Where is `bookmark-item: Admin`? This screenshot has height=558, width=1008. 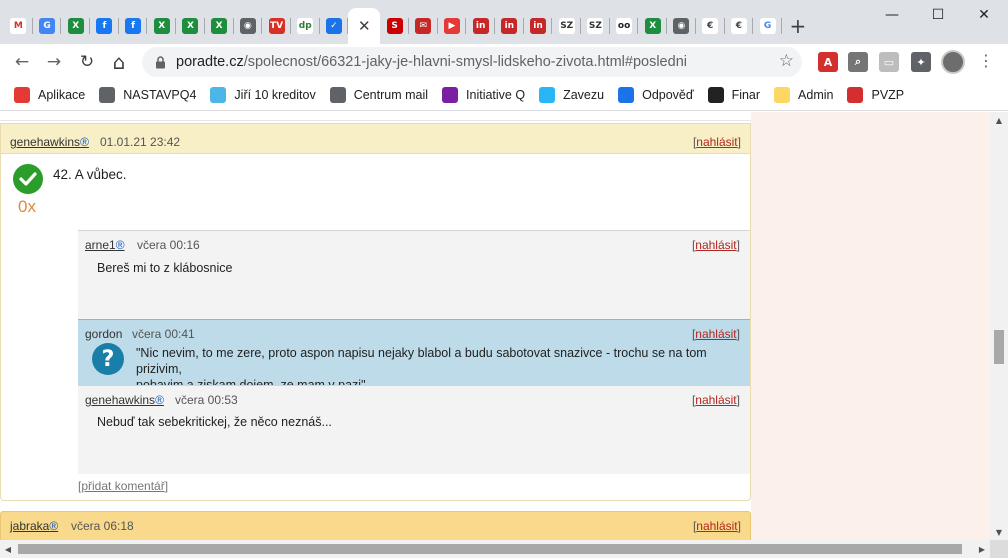
bookmark-item: Admin is located at coordinates (803, 95).